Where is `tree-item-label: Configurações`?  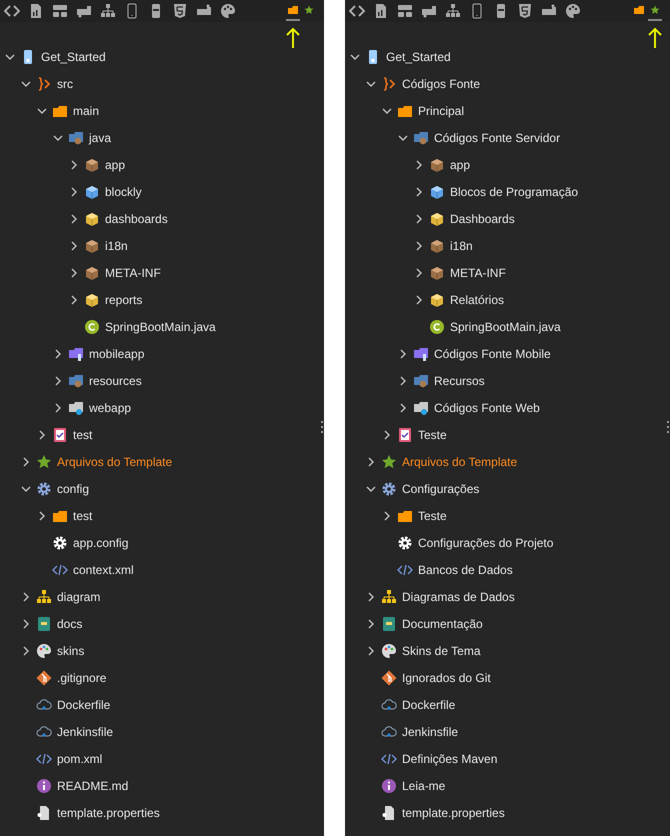
tree-item-label: Configurações is located at coordinates (441, 489).